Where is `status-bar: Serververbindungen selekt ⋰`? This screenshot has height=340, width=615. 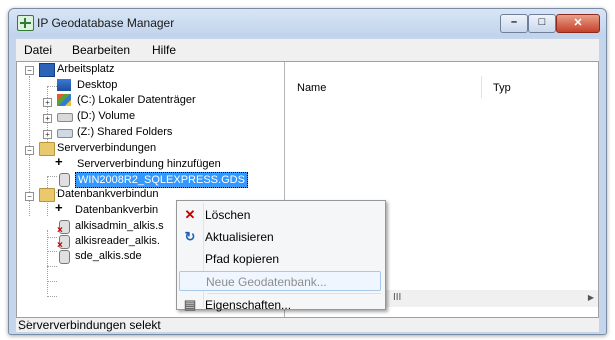 status-bar: Serververbindungen selekt ⋰ is located at coordinates (307, 325).